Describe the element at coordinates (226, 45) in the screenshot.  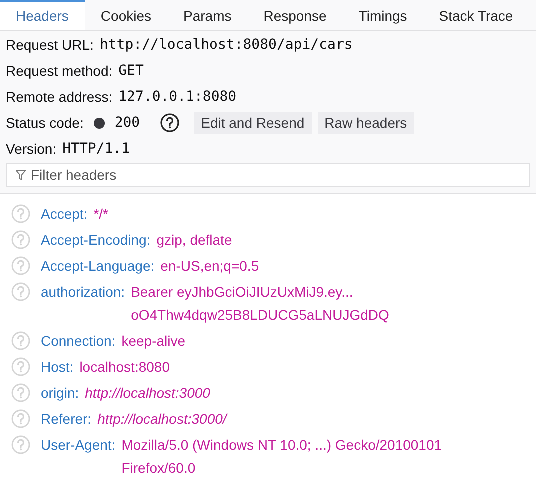
I see `field-value: http://localhost:8080/api/cars` at that location.